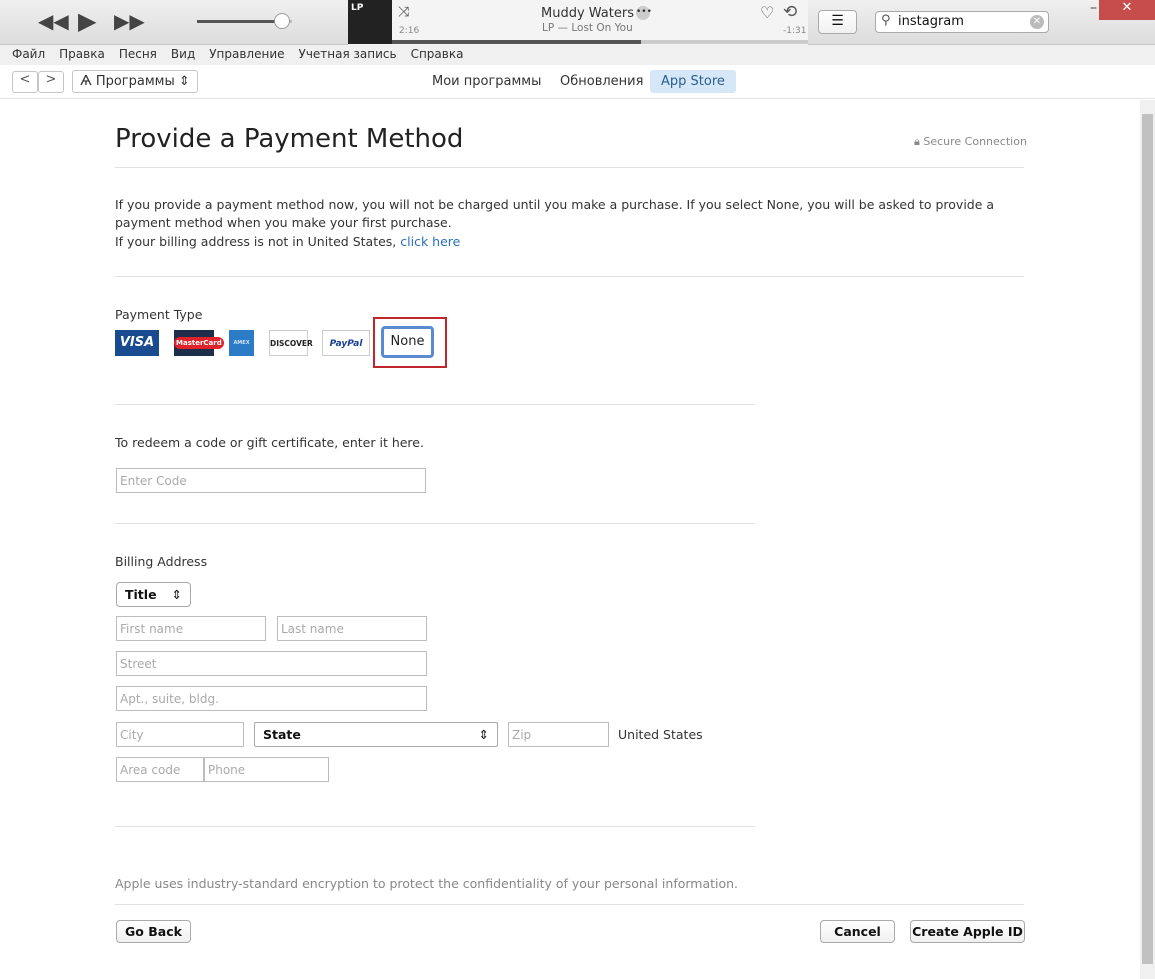 The height and width of the screenshot is (979, 1155). Describe the element at coordinates (660, 734) in the screenshot. I see `country-label: United States` at that location.